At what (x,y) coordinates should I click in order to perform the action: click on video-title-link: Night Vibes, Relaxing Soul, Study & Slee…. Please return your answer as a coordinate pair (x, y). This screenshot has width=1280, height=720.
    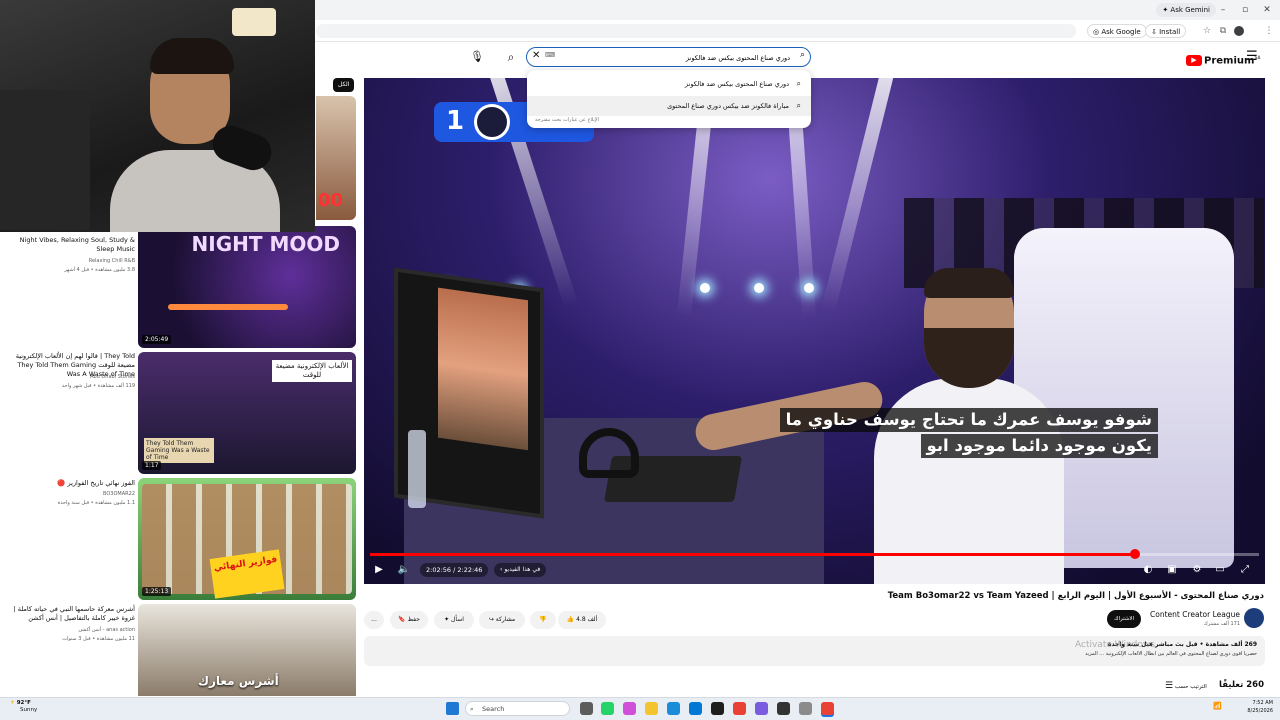
    Looking at the image, I should click on (69, 245).